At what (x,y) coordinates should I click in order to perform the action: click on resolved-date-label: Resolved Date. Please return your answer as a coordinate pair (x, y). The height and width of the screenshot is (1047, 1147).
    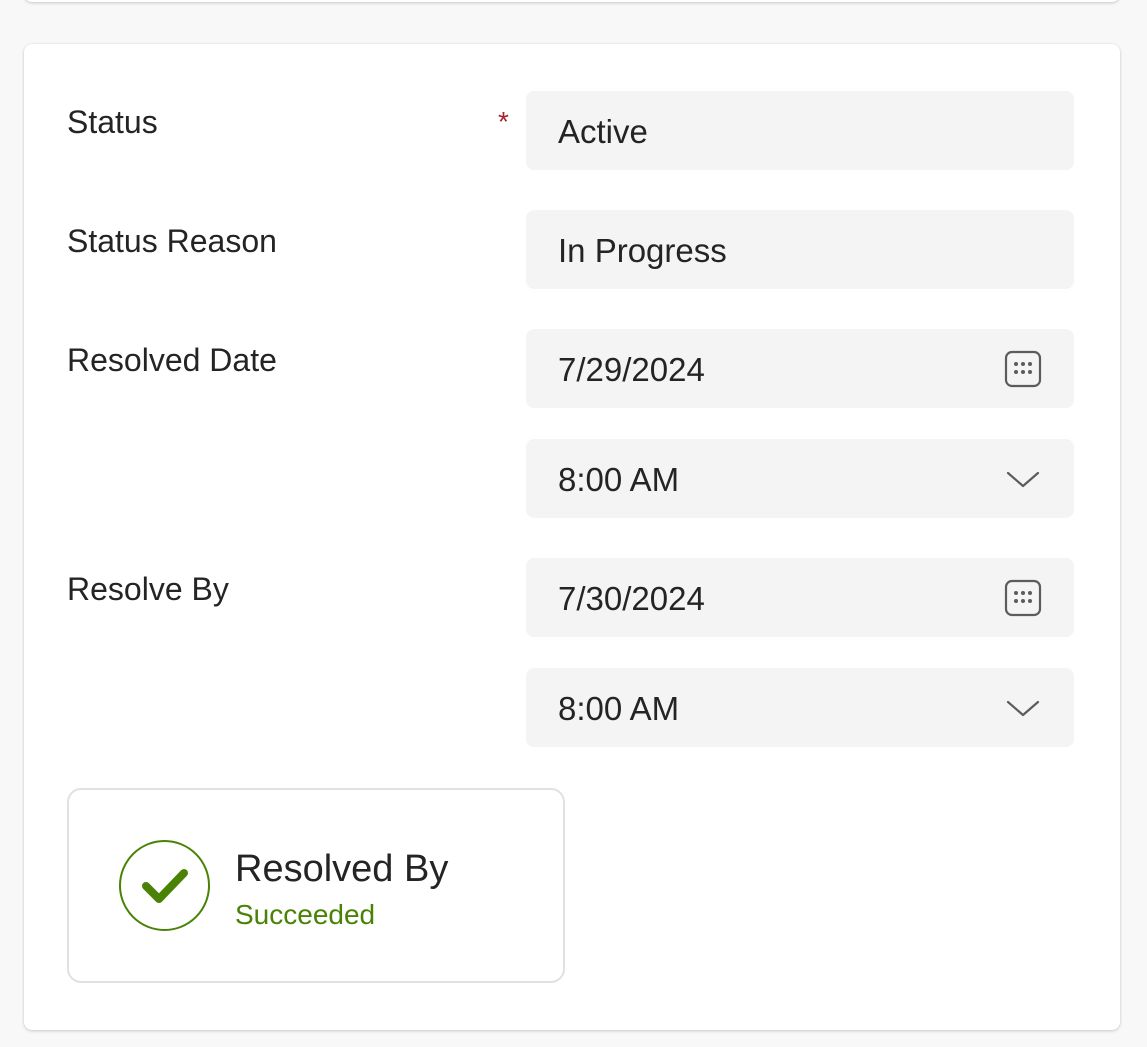
    Looking at the image, I should click on (172, 360).